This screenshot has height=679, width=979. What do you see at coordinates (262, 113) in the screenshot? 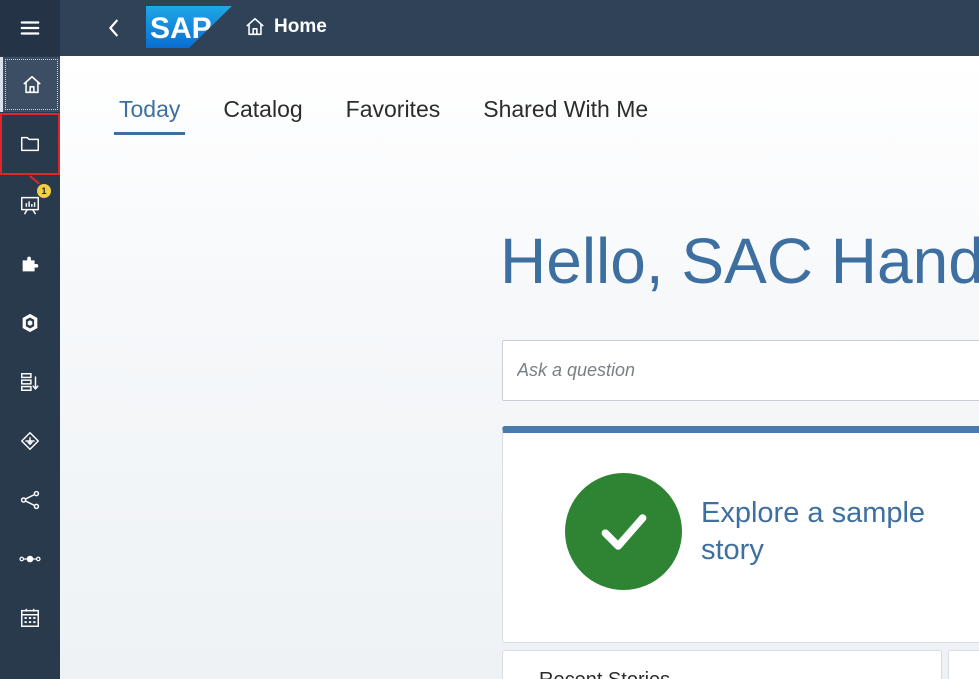
I see `tab-catalog: Catalog` at bounding box center [262, 113].